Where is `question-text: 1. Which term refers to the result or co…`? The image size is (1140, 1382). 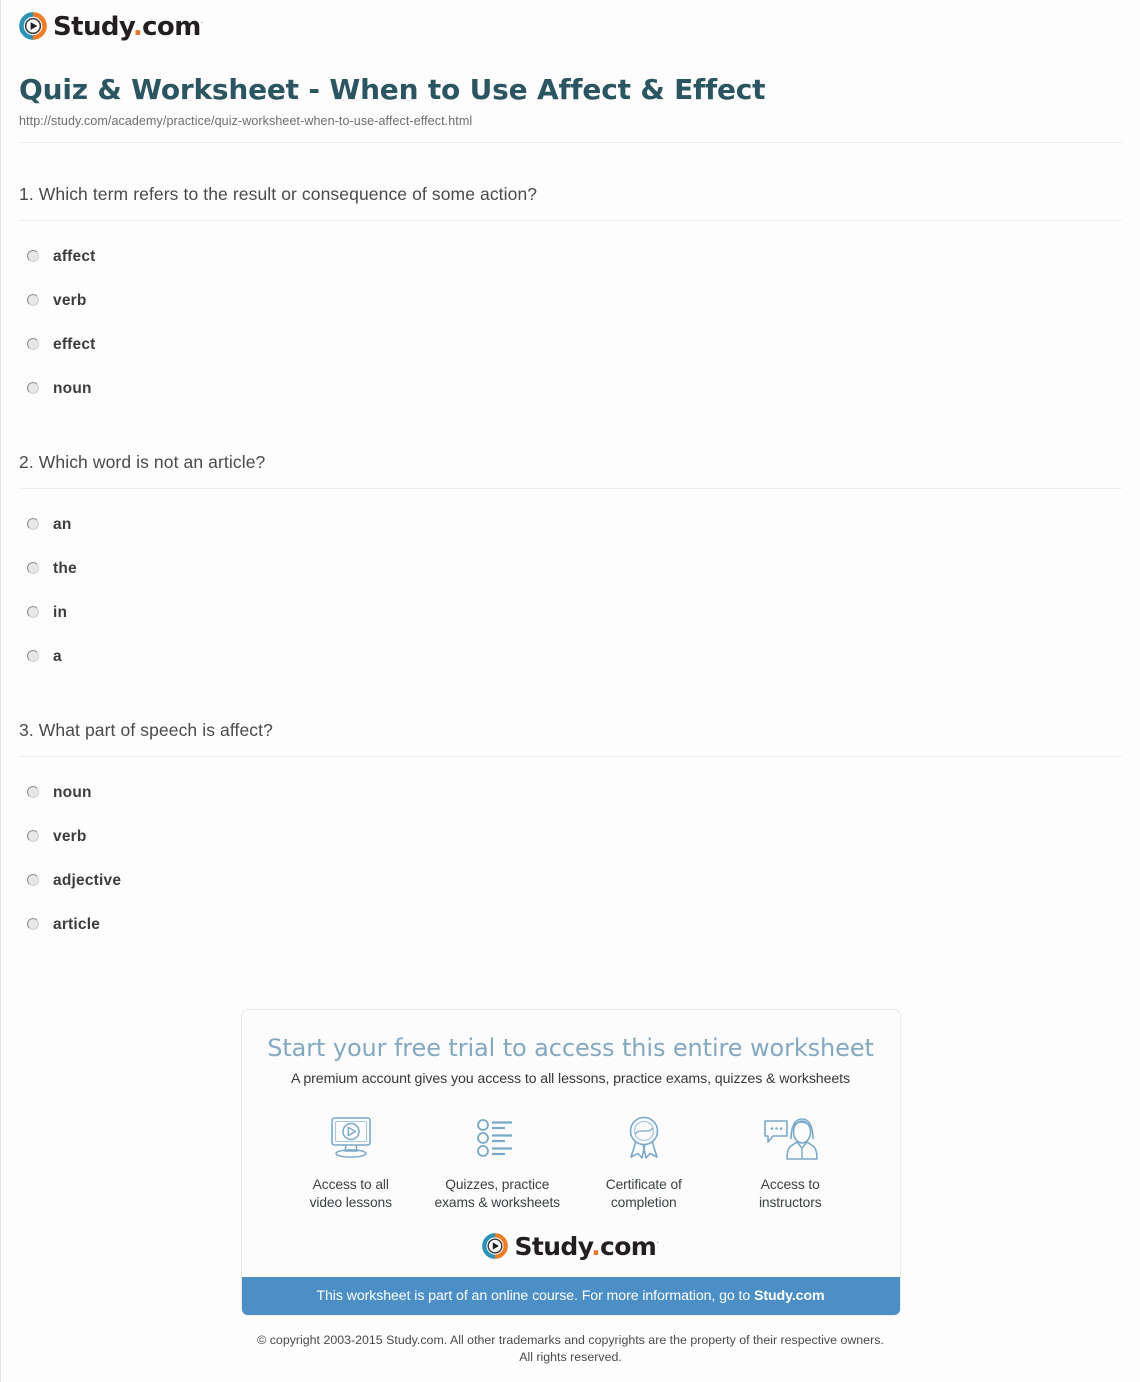 question-text: 1. Which term refers to the result or co… is located at coordinates (278, 194).